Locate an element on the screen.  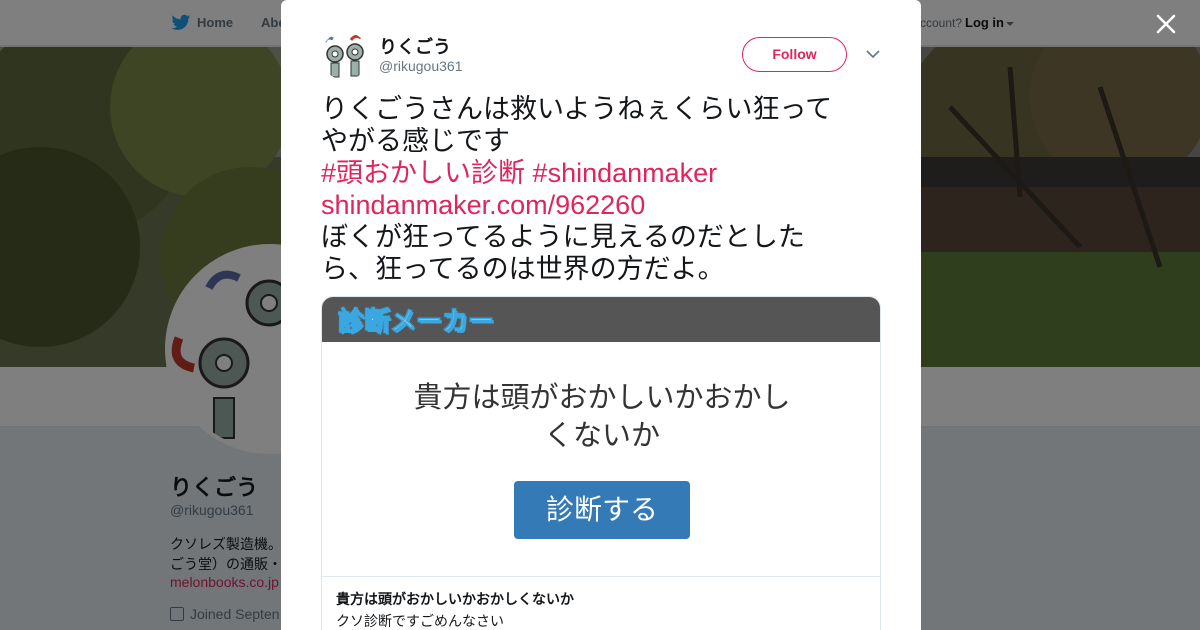
card-diagnose-button: 診断する is located at coordinates (602, 510).